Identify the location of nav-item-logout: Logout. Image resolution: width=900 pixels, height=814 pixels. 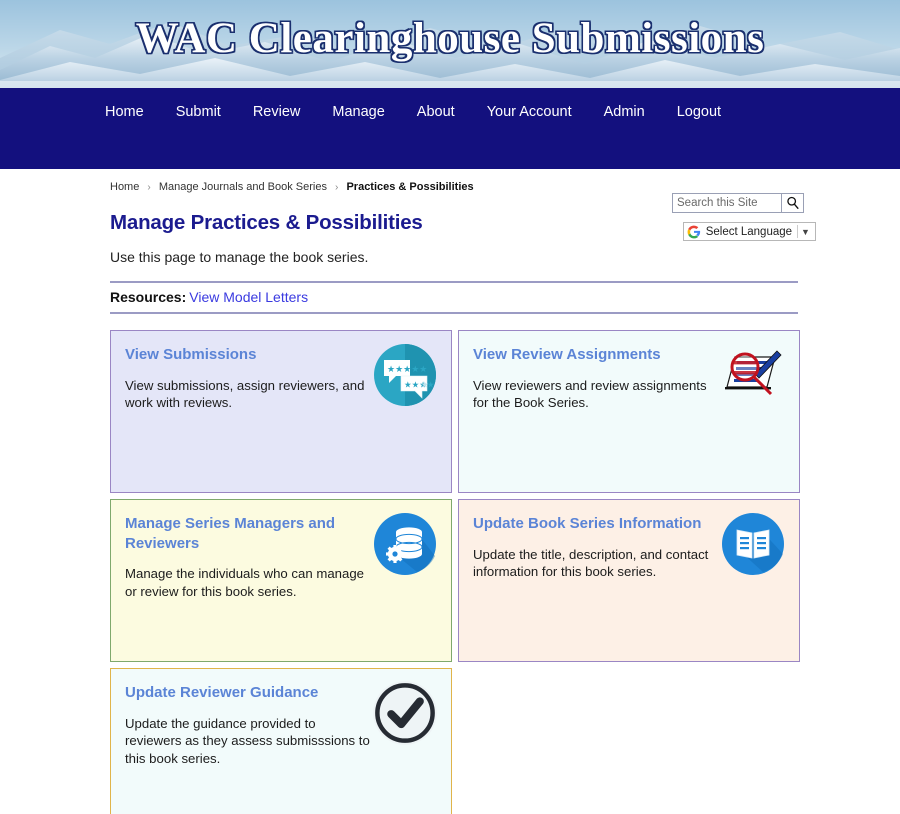
(699, 112).